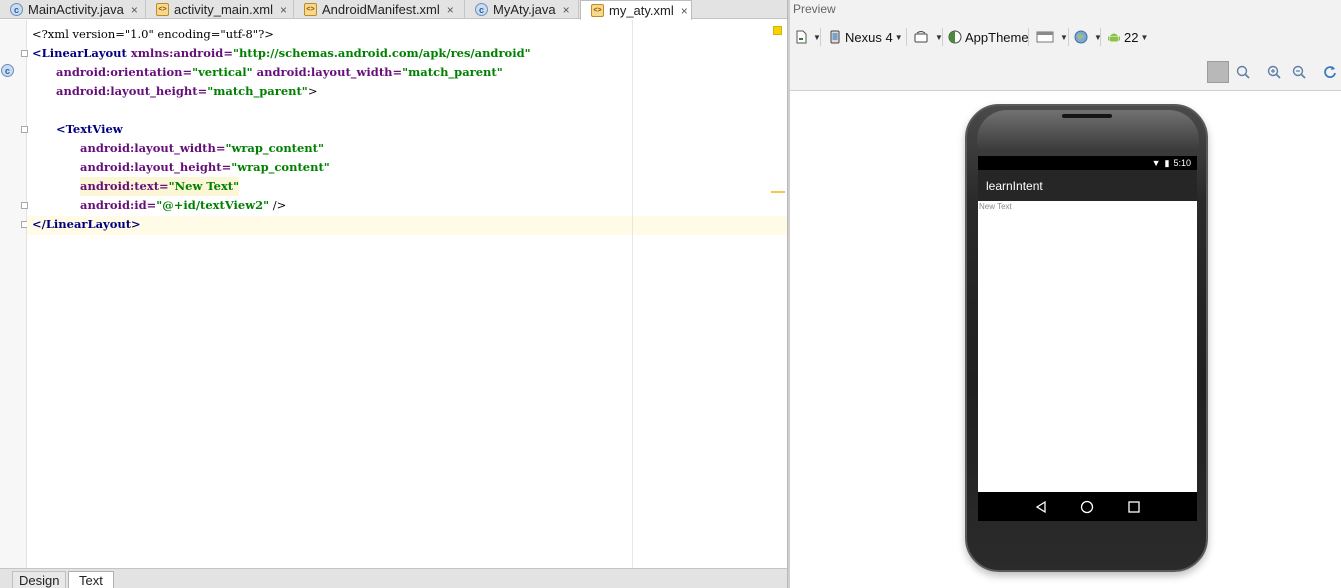  Describe the element at coordinates (407, 225) in the screenshot. I see `caret-line-highlight` at that location.